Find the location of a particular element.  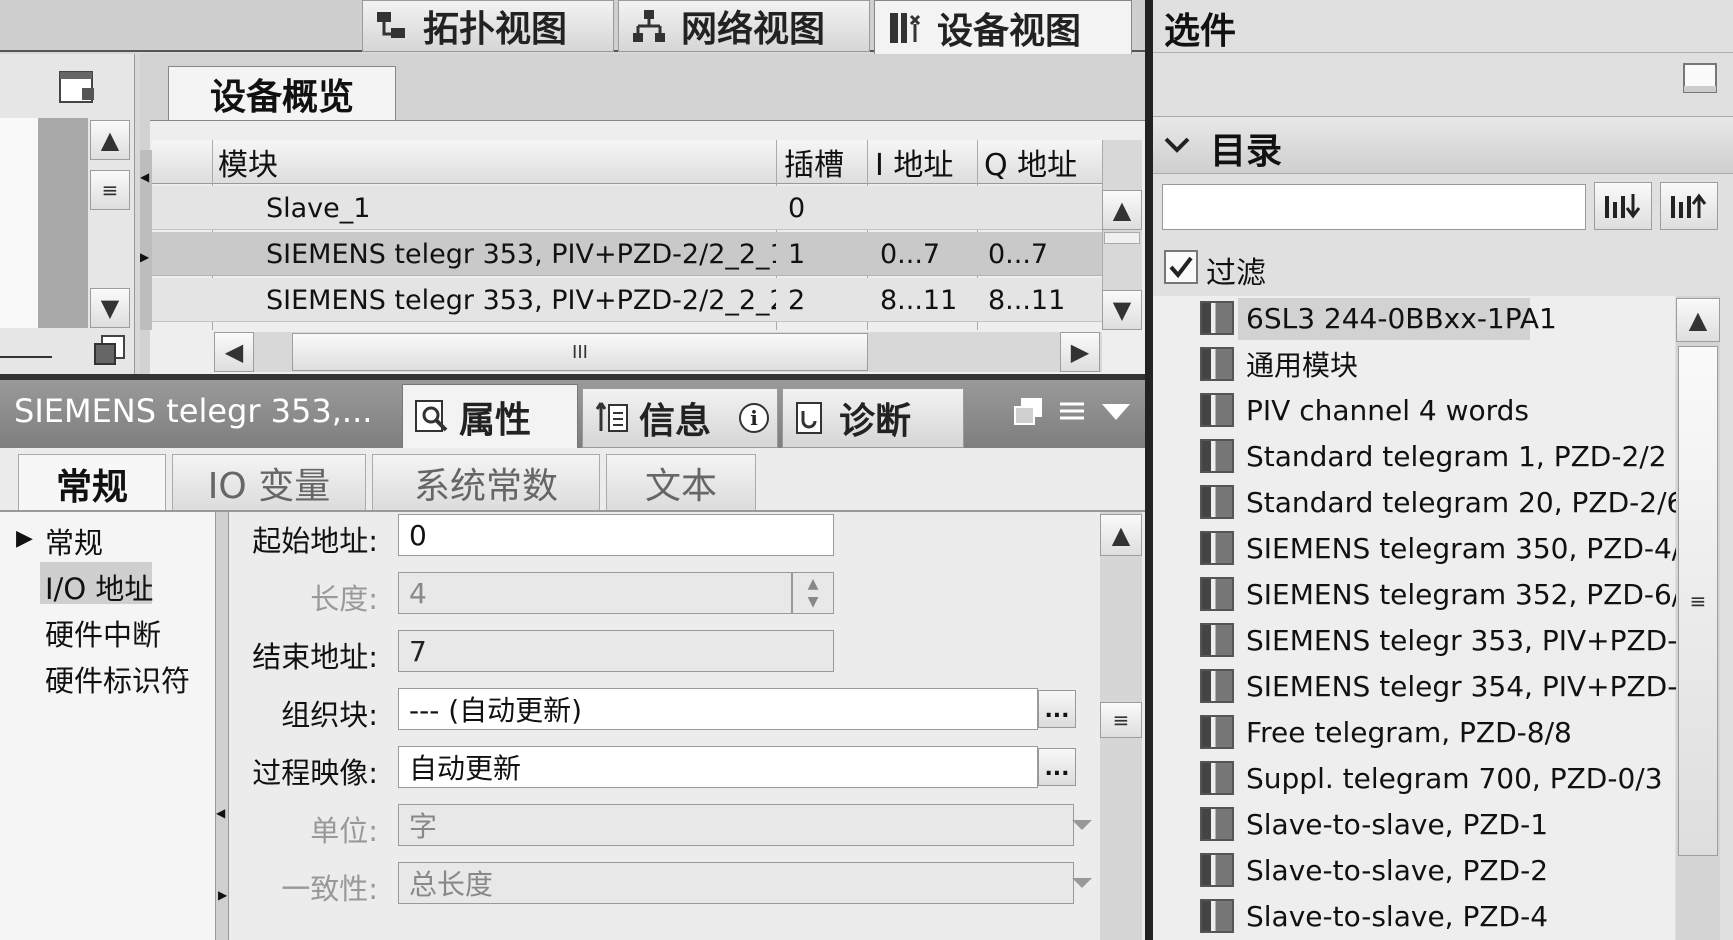

process-image-field: 自动更新 is located at coordinates (718, 767).